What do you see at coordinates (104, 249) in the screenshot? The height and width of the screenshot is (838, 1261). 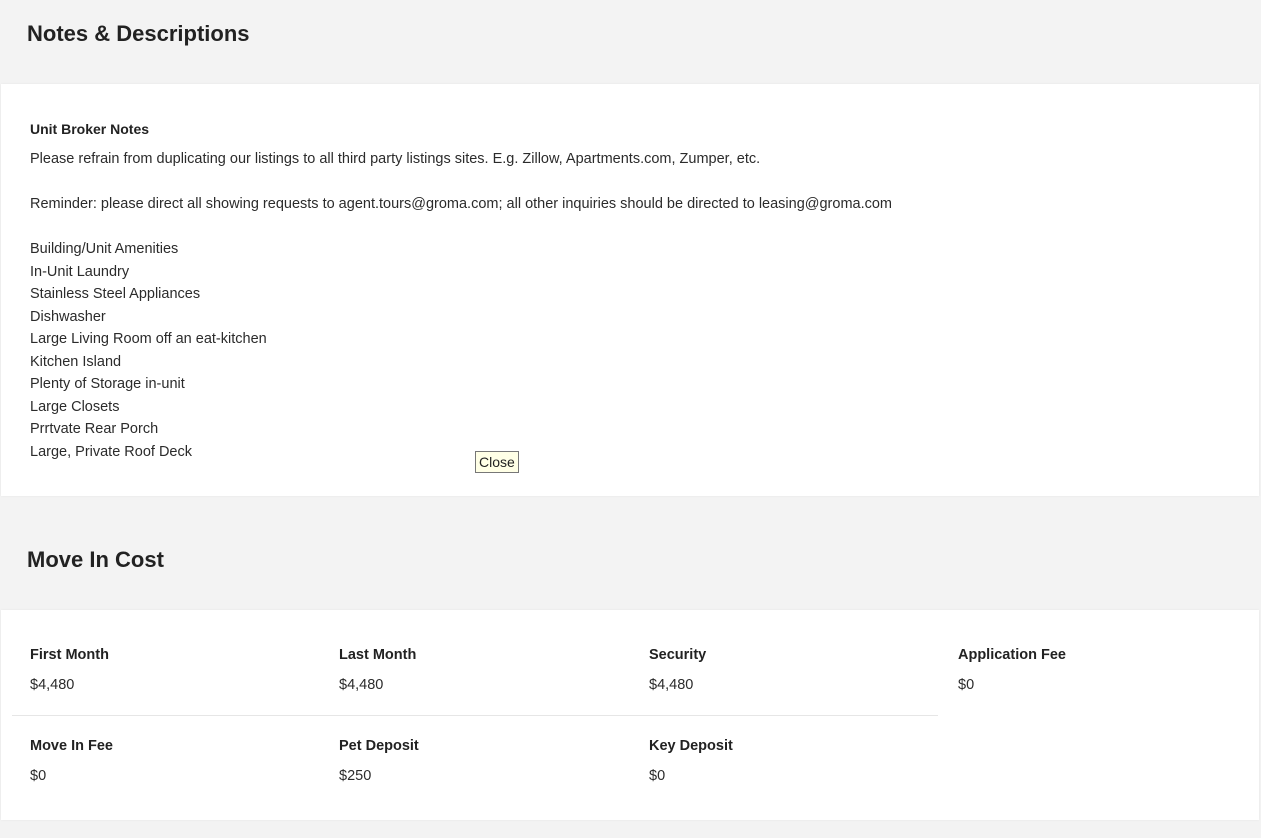 I see `notes-line: Building/Unit Amenities` at bounding box center [104, 249].